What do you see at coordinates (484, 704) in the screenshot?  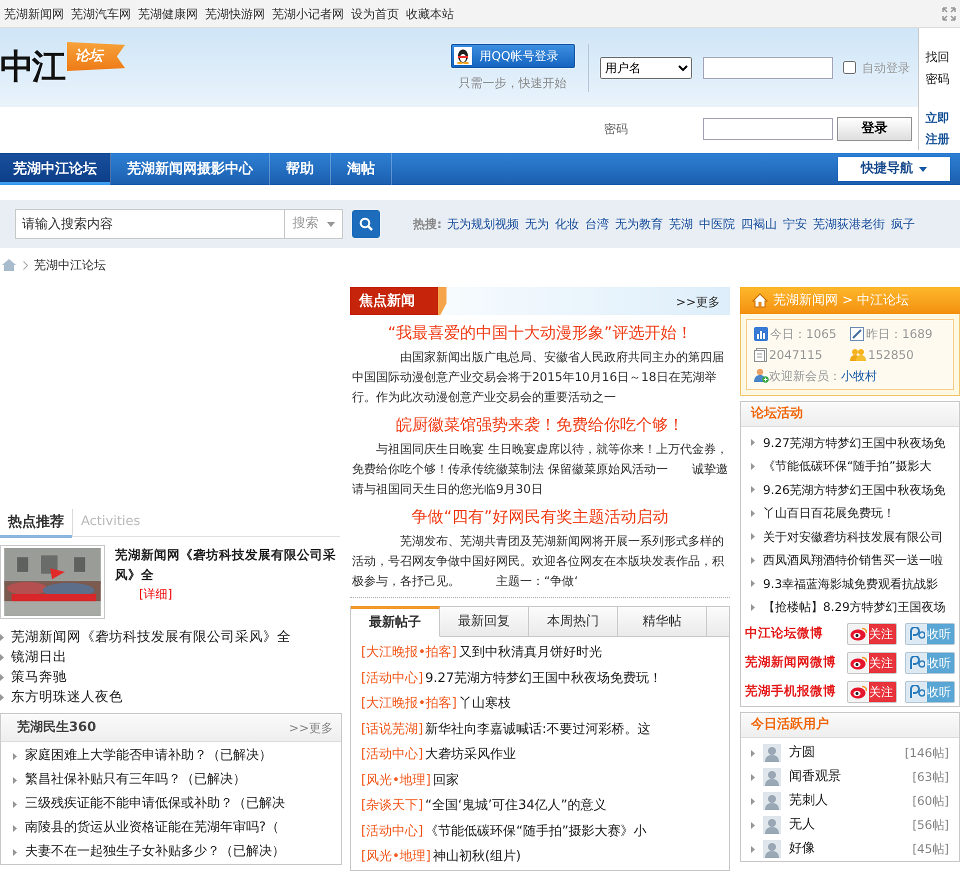 I see `post-title: 丫山寒枝` at bounding box center [484, 704].